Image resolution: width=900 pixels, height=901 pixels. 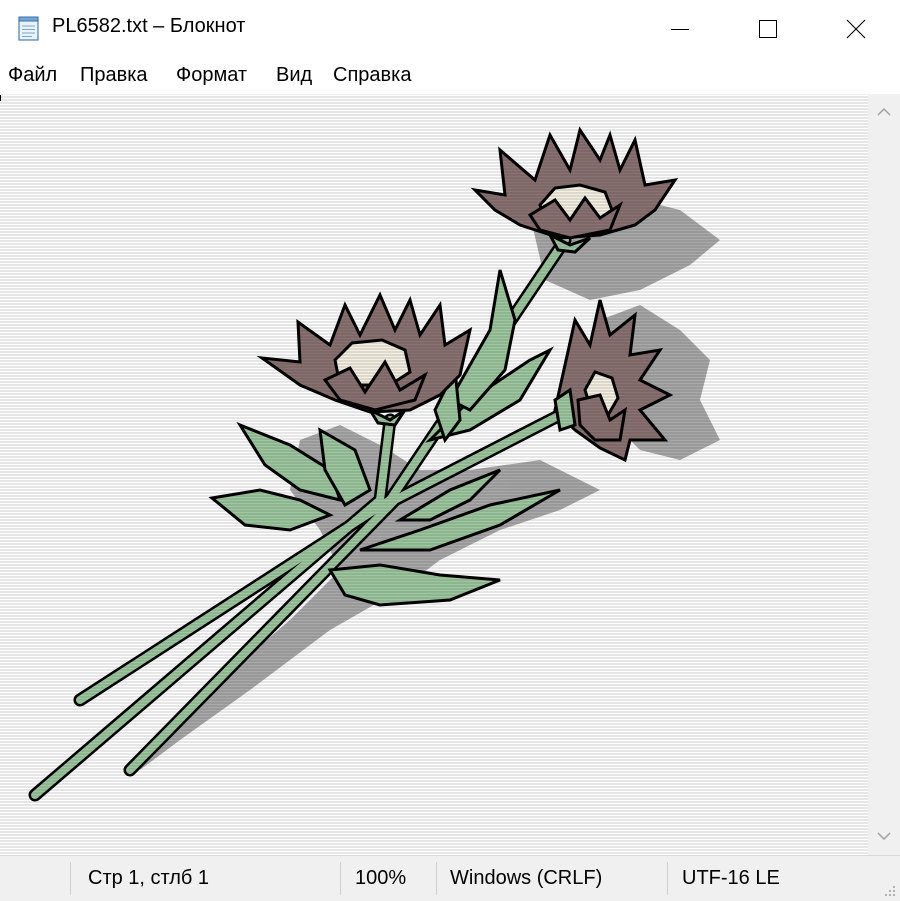 I want to click on minimize-button, so click(x=680, y=29).